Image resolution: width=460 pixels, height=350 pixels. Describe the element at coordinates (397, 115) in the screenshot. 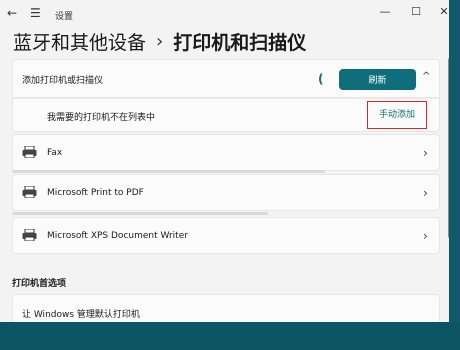

I see `manual-add-button: 手动添加` at that location.